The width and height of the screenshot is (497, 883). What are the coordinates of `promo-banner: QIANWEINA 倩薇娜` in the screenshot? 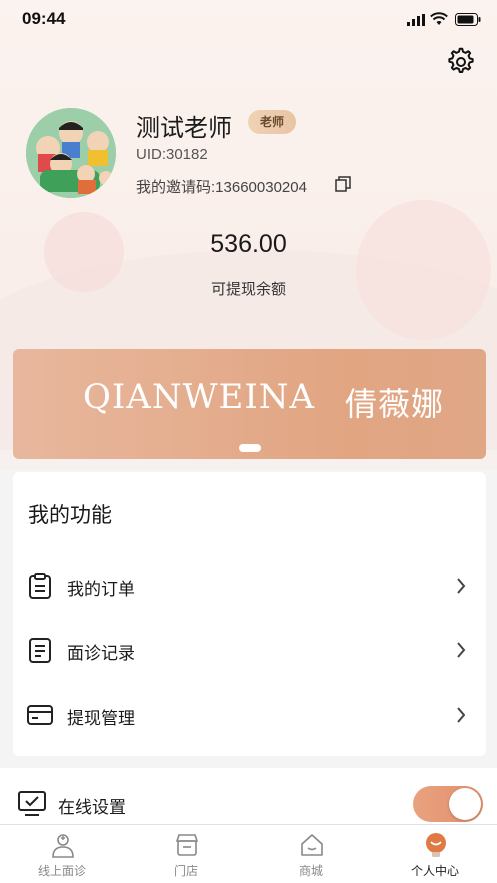 It's located at (249, 404).